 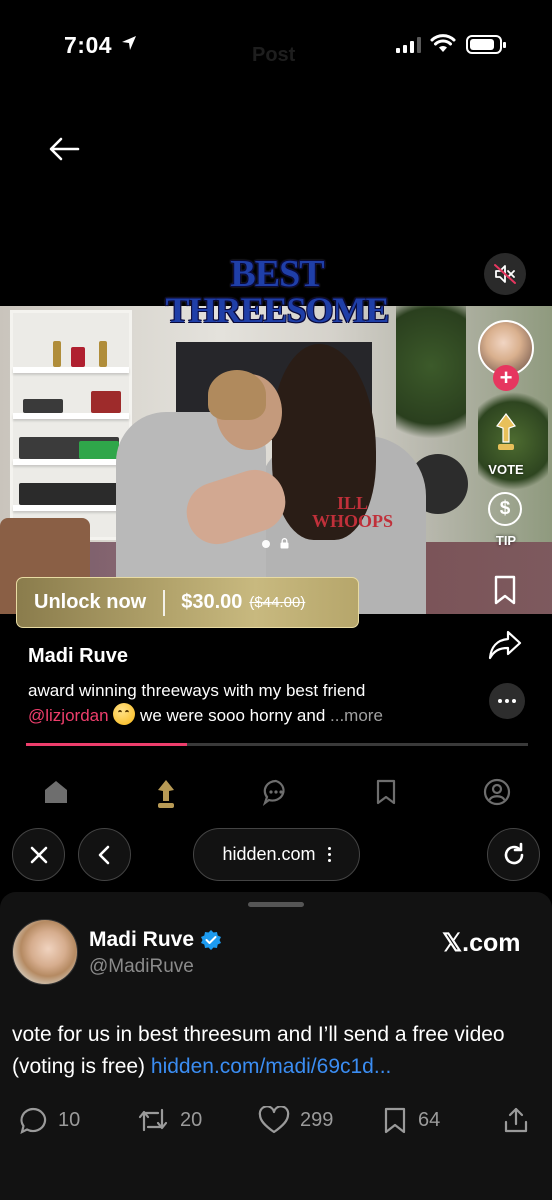 What do you see at coordinates (153, 1120) in the screenshot?
I see `retweet-icon` at bounding box center [153, 1120].